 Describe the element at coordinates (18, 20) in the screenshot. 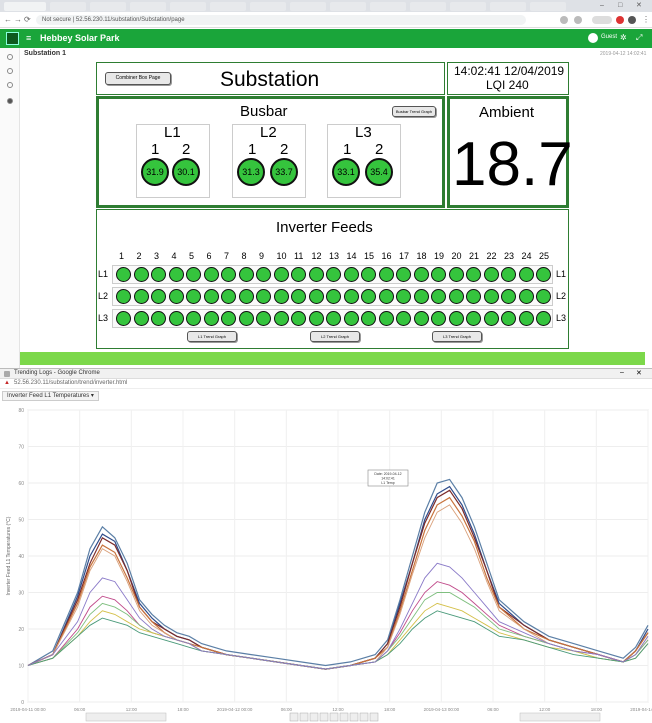

I see `forward-arrow-icon: →` at that location.